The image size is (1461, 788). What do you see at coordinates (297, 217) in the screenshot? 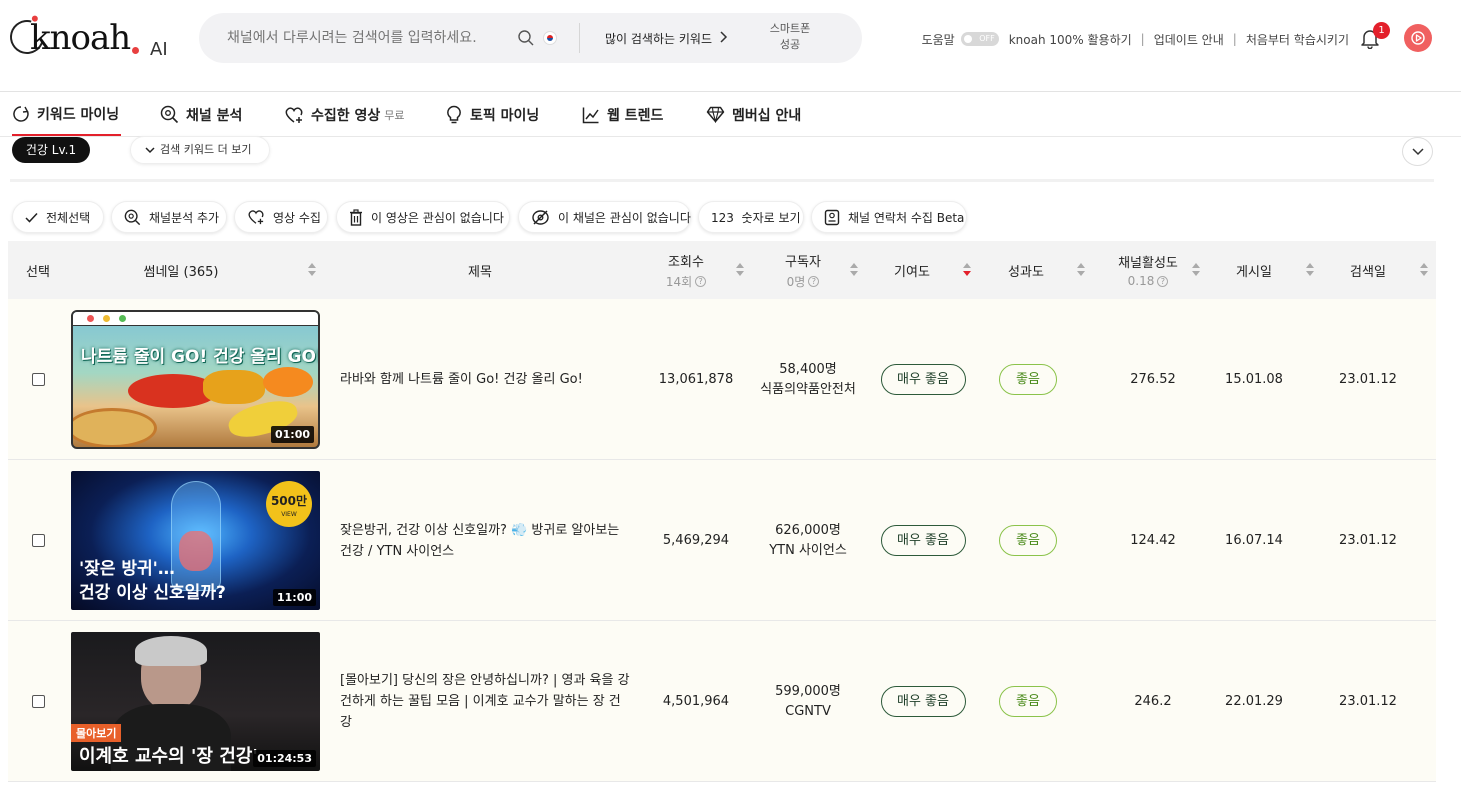
I see `action-label: 영상 수집` at bounding box center [297, 217].